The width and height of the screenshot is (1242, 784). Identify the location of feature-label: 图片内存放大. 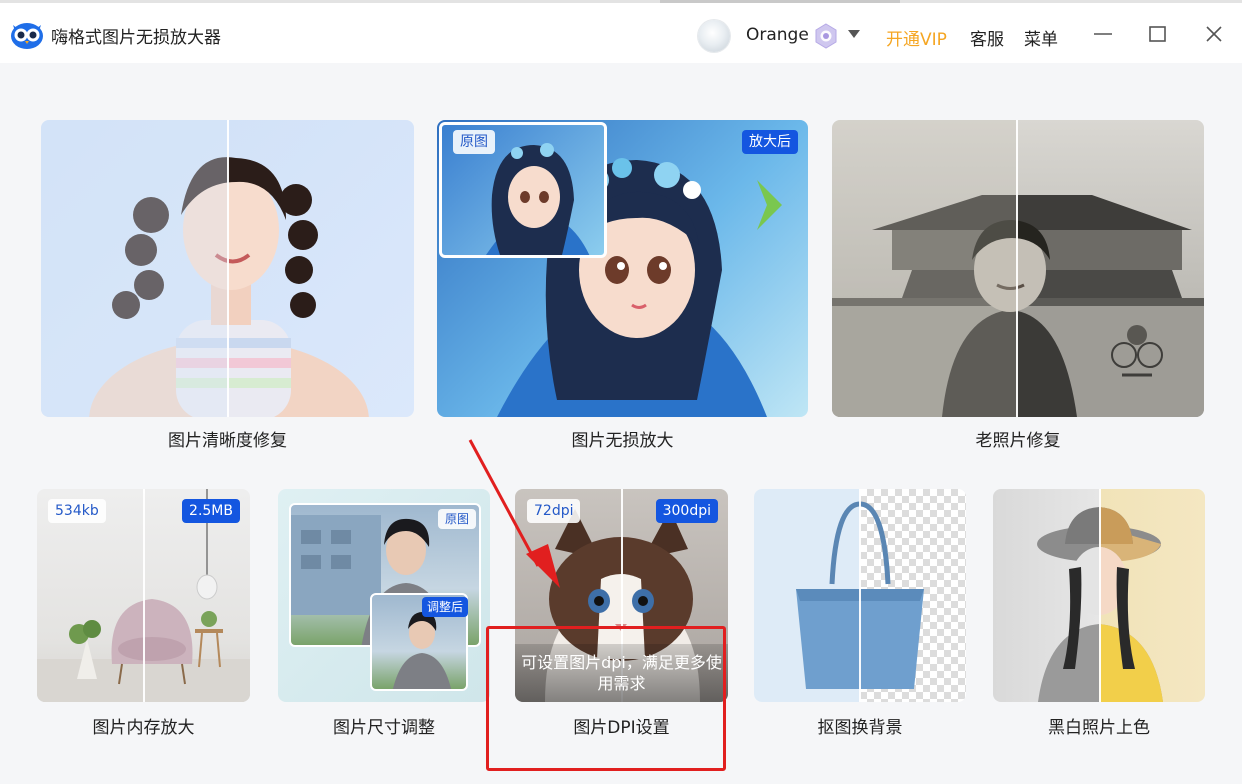
(143, 728).